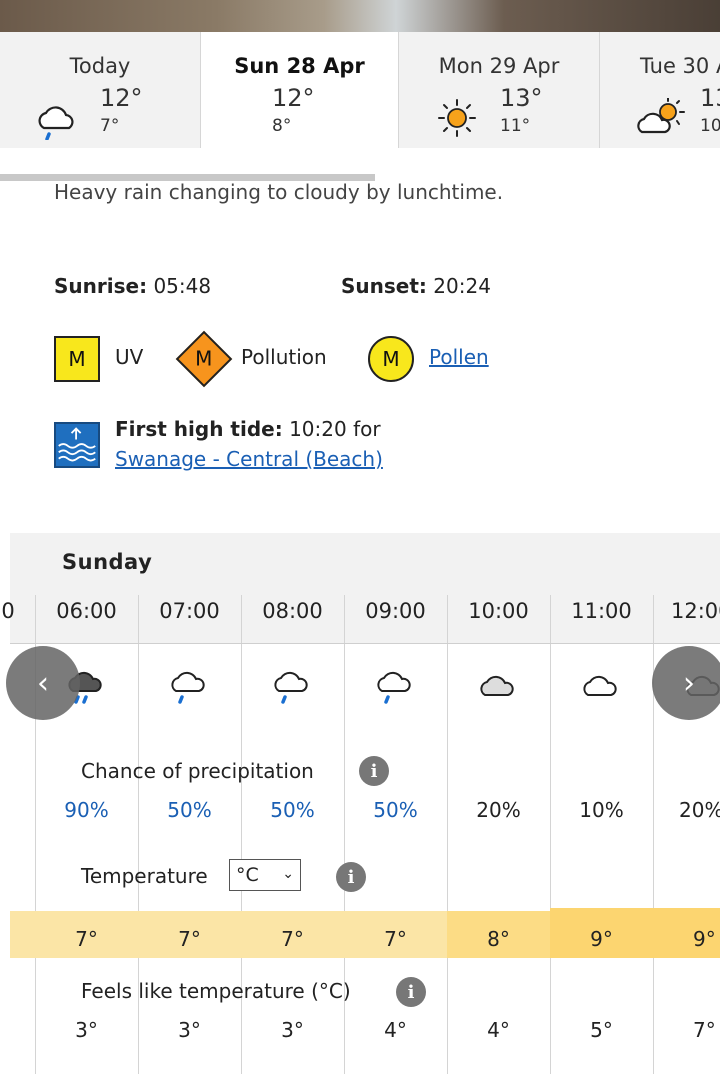 Image resolution: width=720 pixels, height=1074 pixels. I want to click on tide-icon, so click(77, 445).